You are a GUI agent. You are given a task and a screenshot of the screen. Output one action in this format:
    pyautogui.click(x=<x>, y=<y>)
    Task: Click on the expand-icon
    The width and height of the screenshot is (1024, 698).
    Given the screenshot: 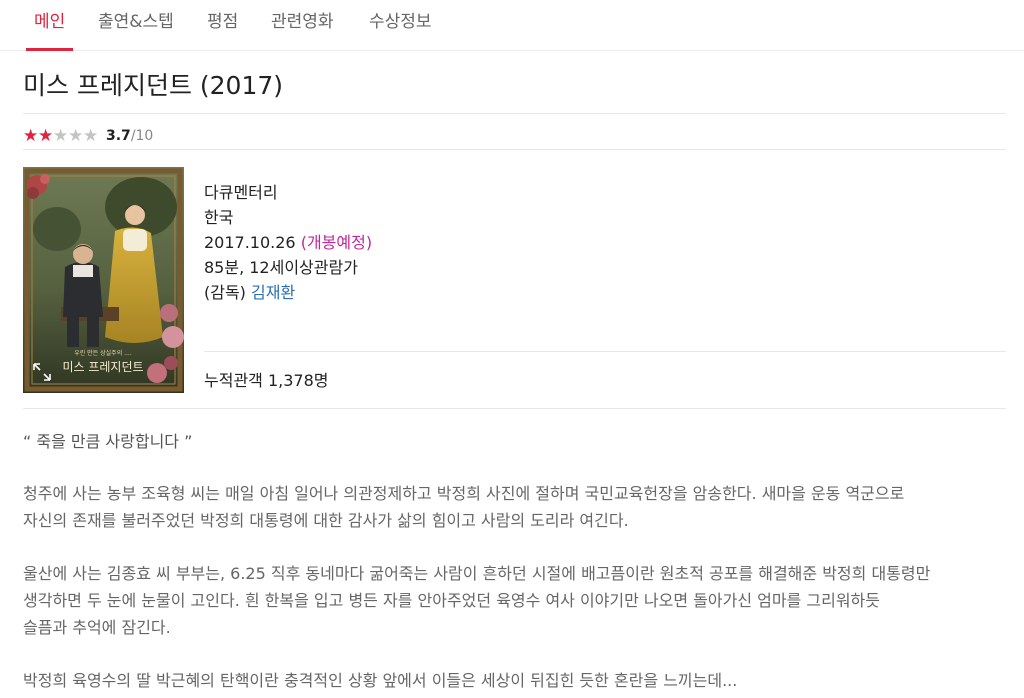 What is the action you would take?
    pyautogui.click(x=42, y=372)
    